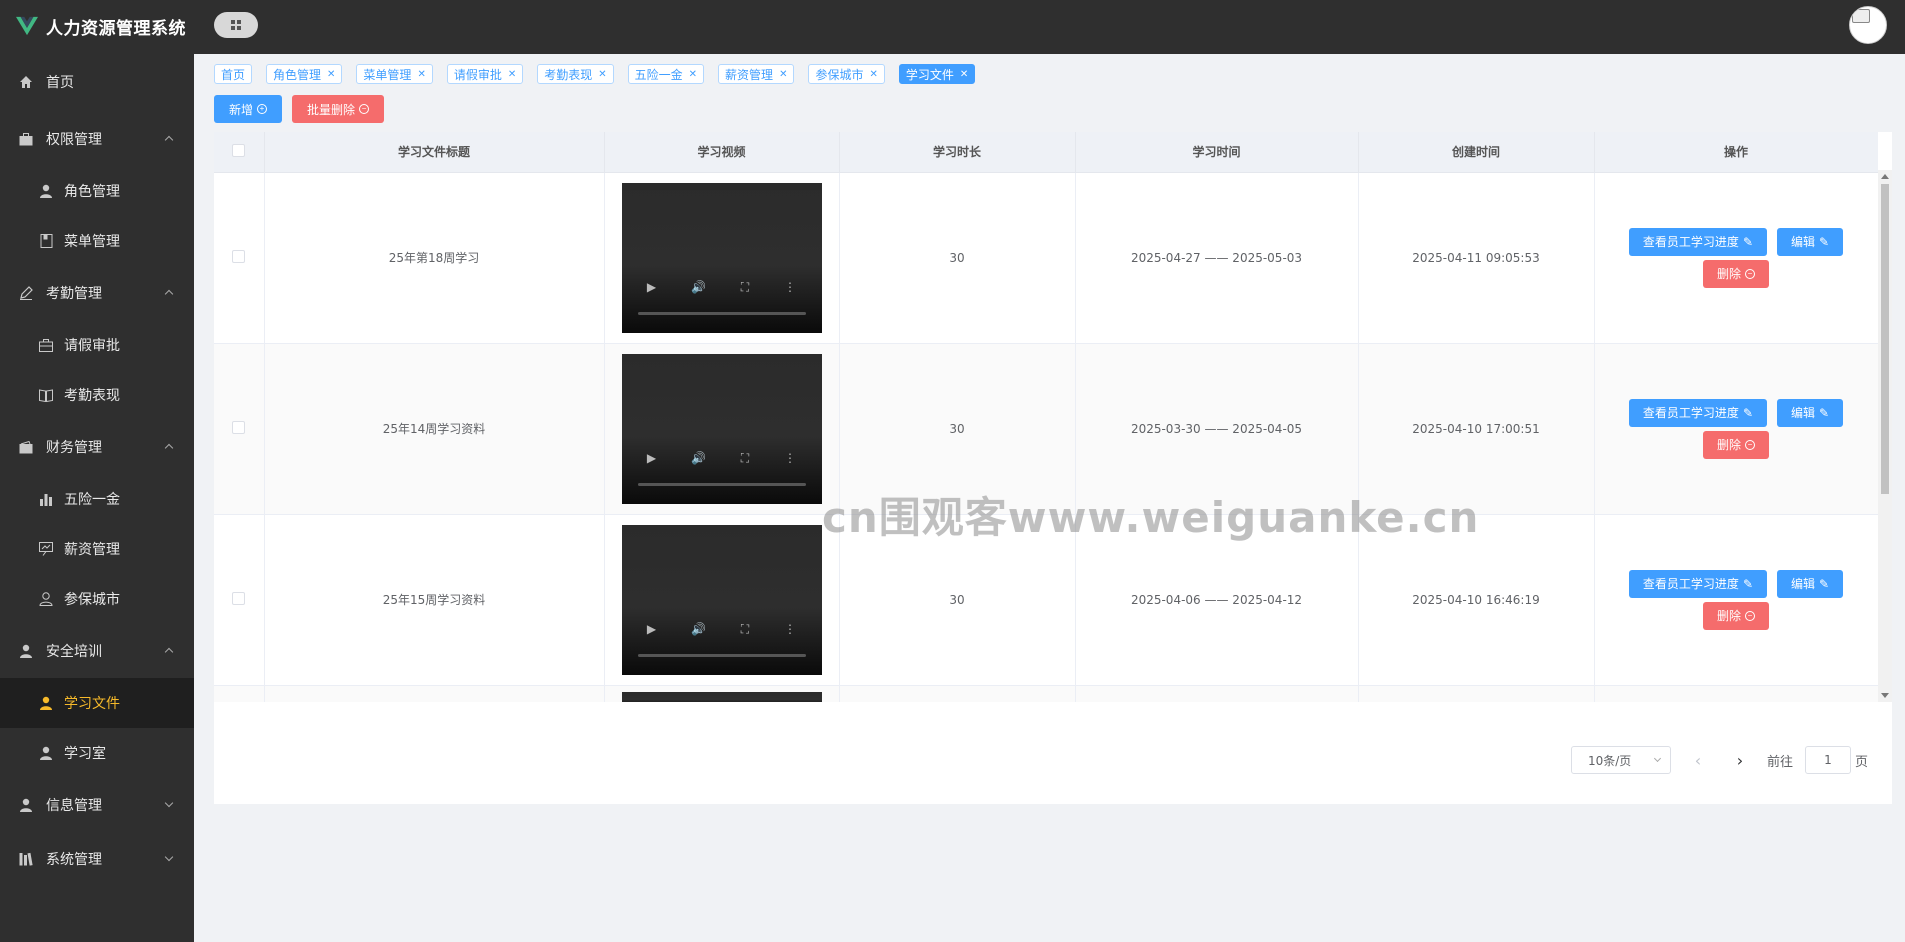  What do you see at coordinates (756, 74) in the screenshot?
I see `tag-salary: 薪资管理 ✕` at bounding box center [756, 74].